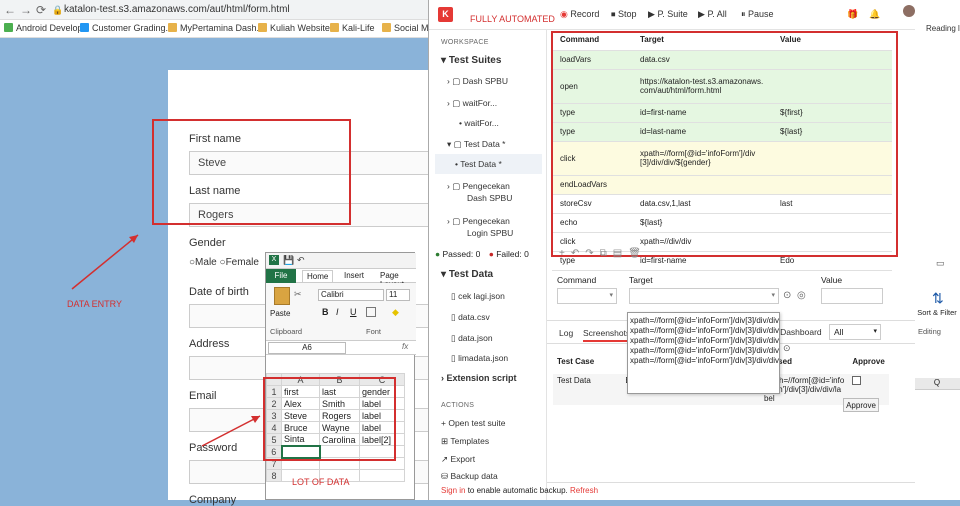 The height and width of the screenshot is (506, 960). What do you see at coordinates (467, 274) in the screenshot?
I see `test-data-header: ▾ Test Data` at bounding box center [467, 274].